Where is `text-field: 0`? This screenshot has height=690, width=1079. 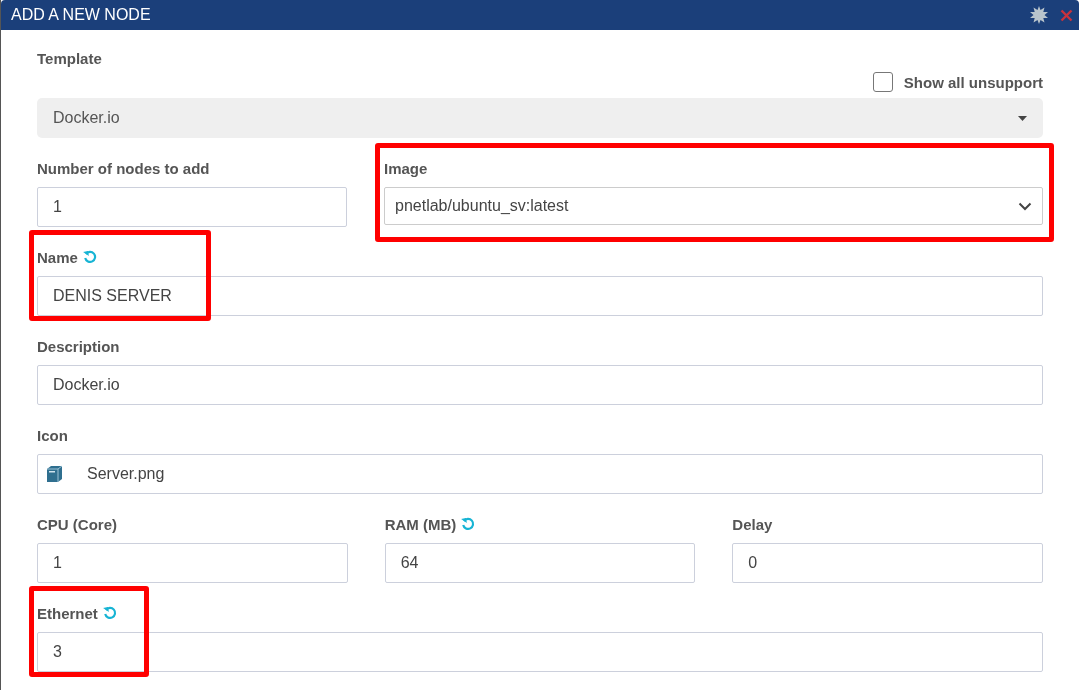 text-field: 0 is located at coordinates (887, 563).